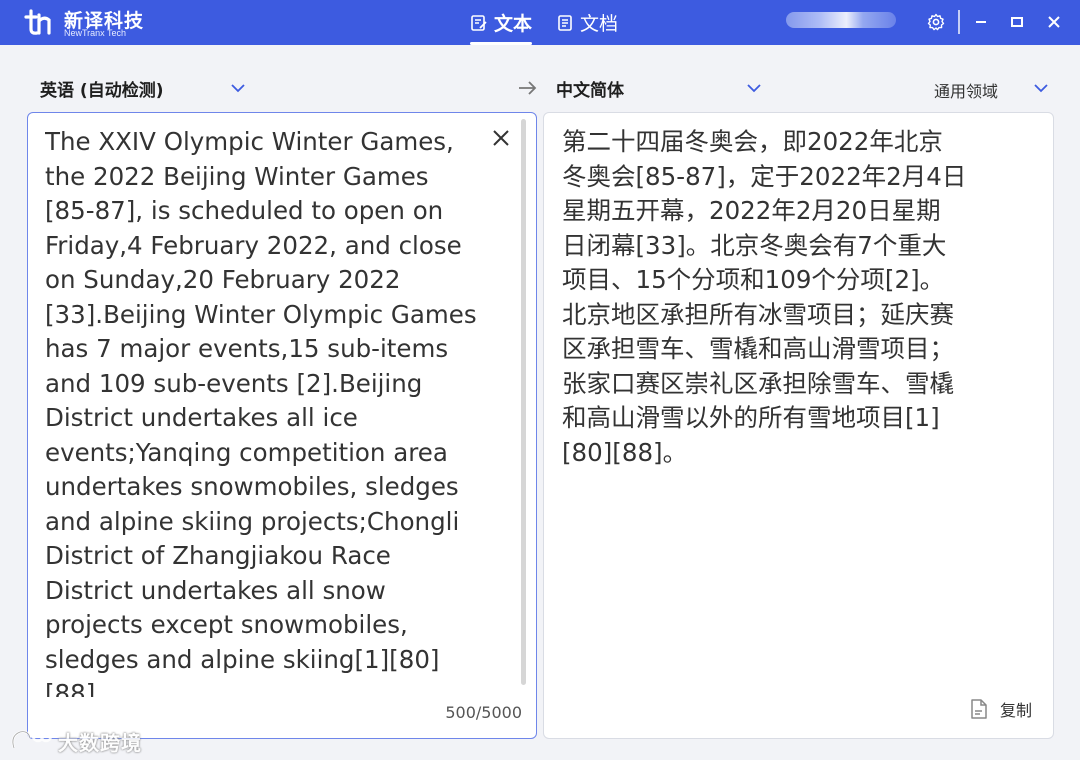  What do you see at coordinates (1016, 710) in the screenshot?
I see `copy-label: 复制` at bounding box center [1016, 710].